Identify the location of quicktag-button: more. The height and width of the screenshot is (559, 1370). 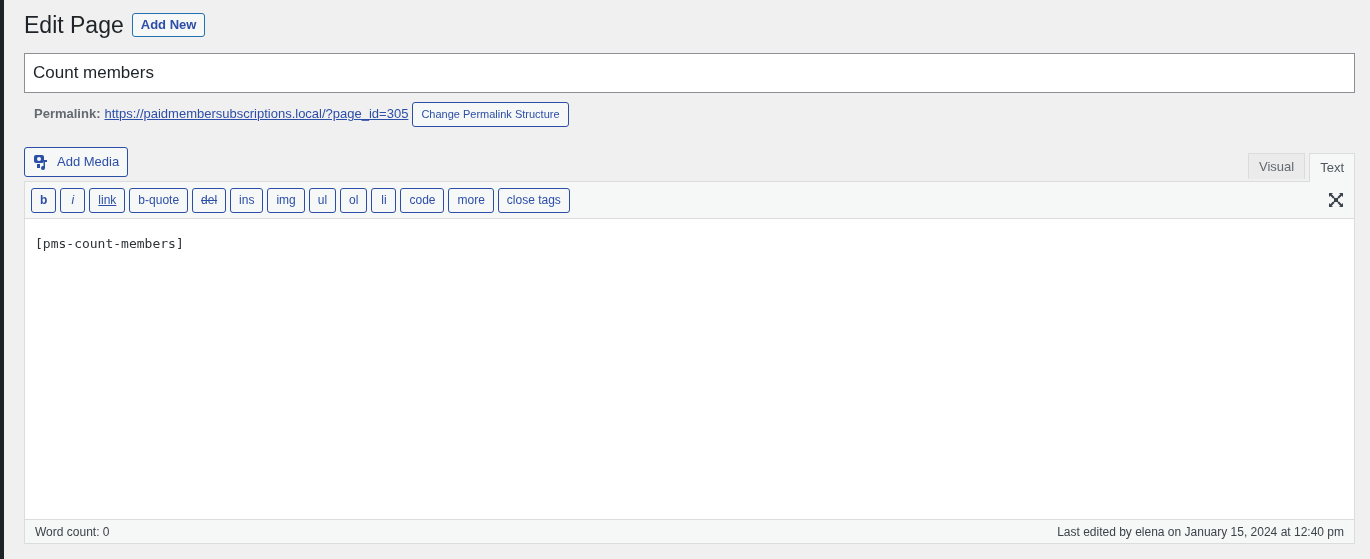
(471, 200).